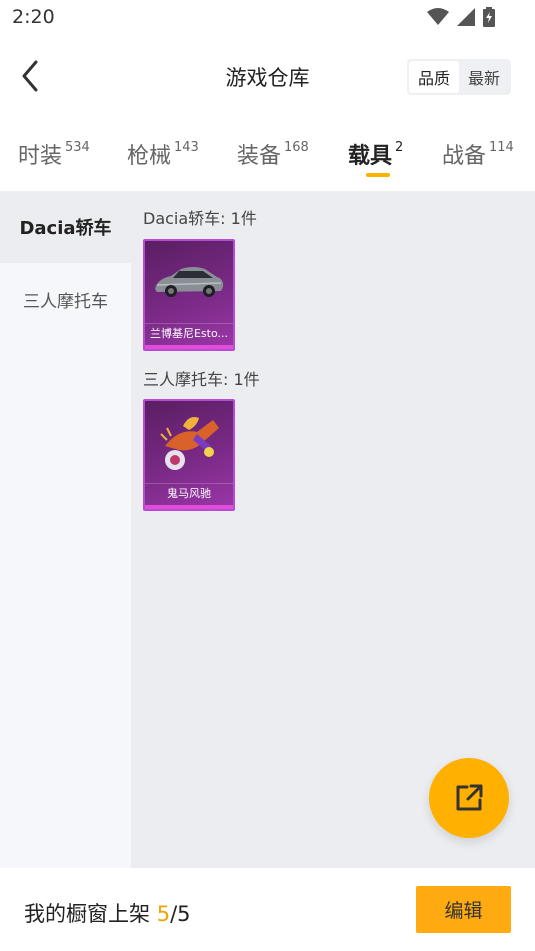  Describe the element at coordinates (501, 147) in the screenshot. I see `tab-count: 114` at that location.